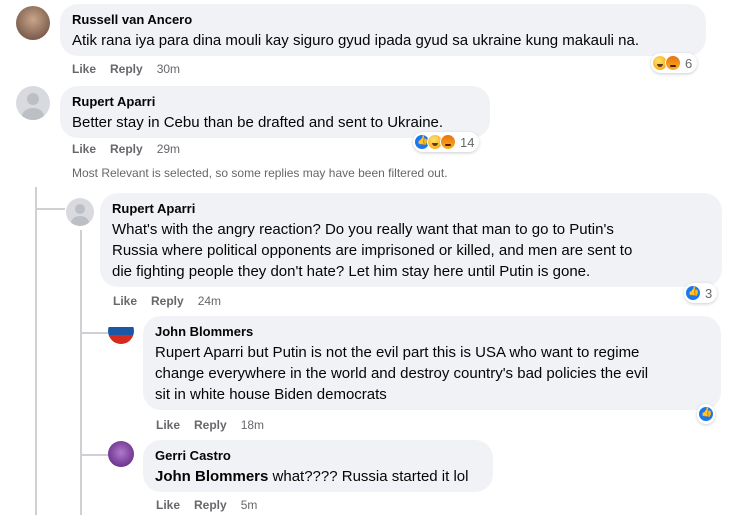 Image resolution: width=750 pixels, height=515 pixels. Describe the element at coordinates (370, 476) in the screenshot. I see `reply-text-body: what???? Russia started it lol` at that location.